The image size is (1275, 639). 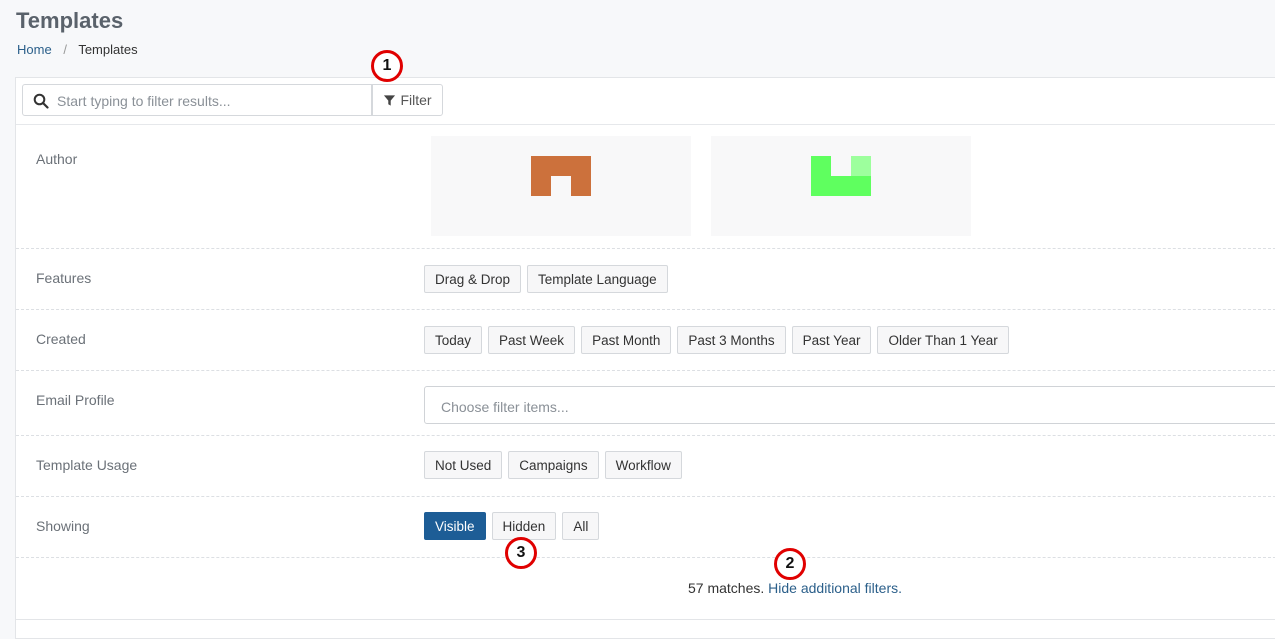 What do you see at coordinates (57, 159) in the screenshot?
I see `author-row-label: Author` at bounding box center [57, 159].